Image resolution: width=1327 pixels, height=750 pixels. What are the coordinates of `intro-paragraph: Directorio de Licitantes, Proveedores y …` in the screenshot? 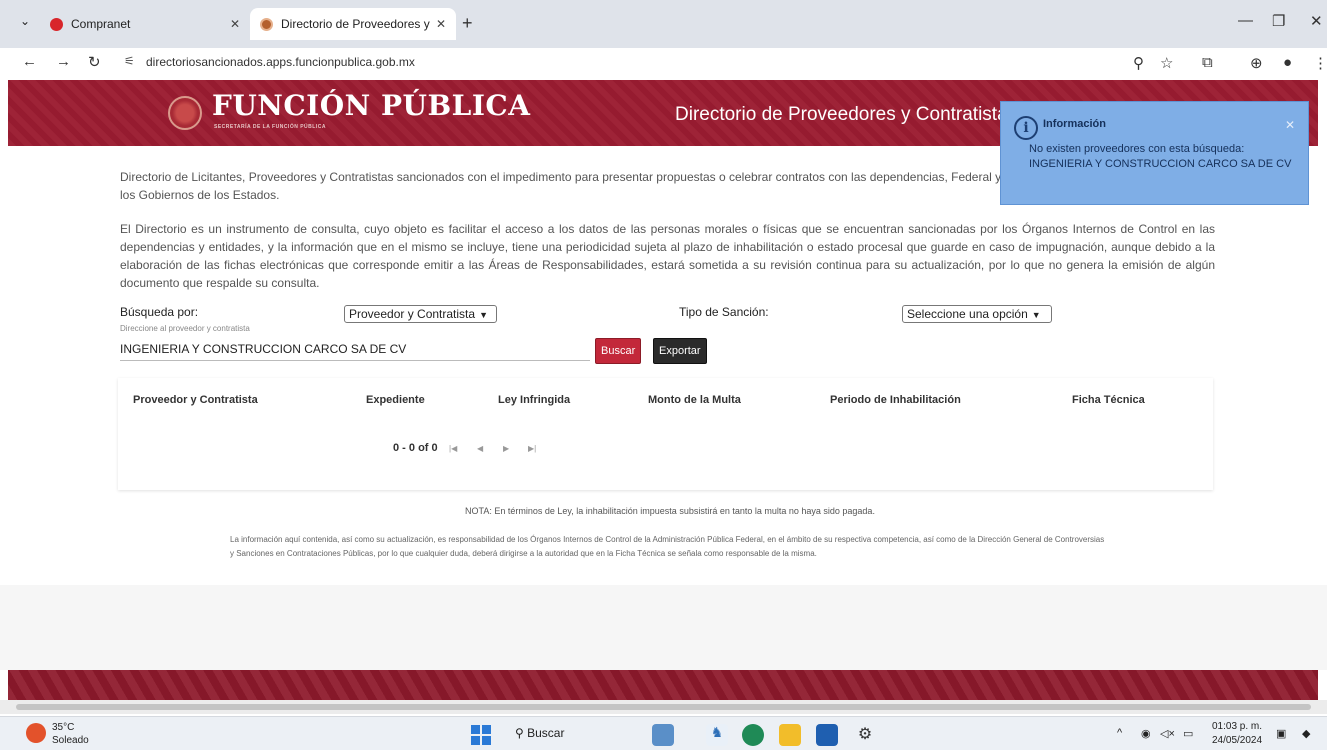 It's located at (569, 186).